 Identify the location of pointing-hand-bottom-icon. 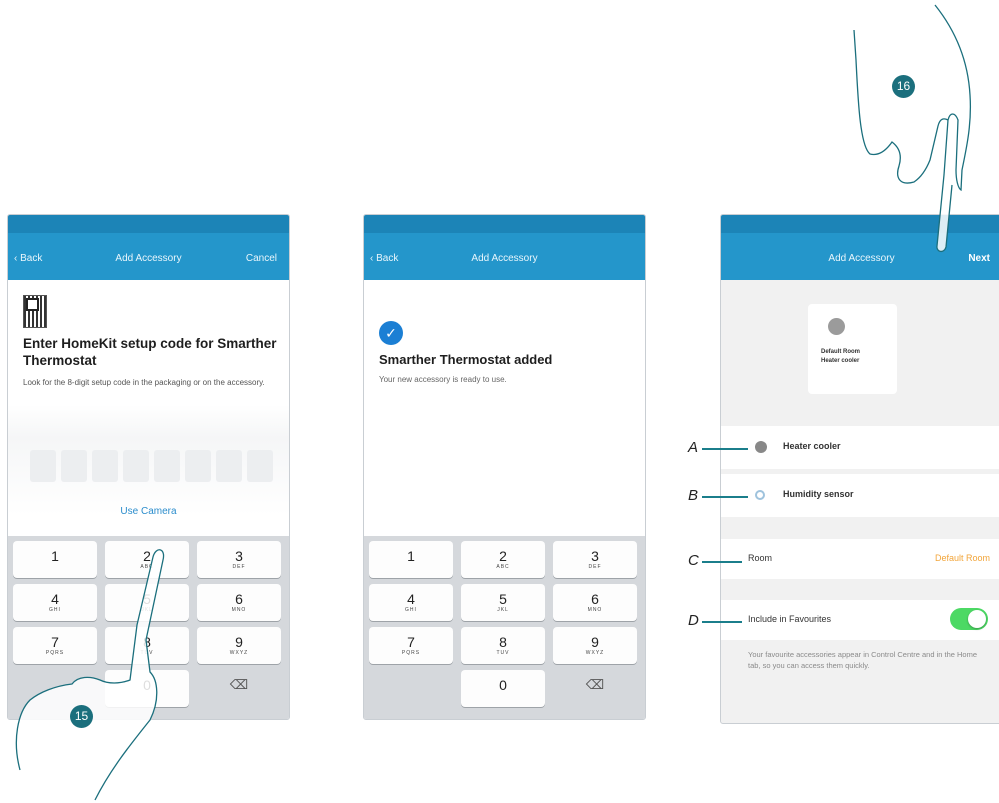
(90, 675).